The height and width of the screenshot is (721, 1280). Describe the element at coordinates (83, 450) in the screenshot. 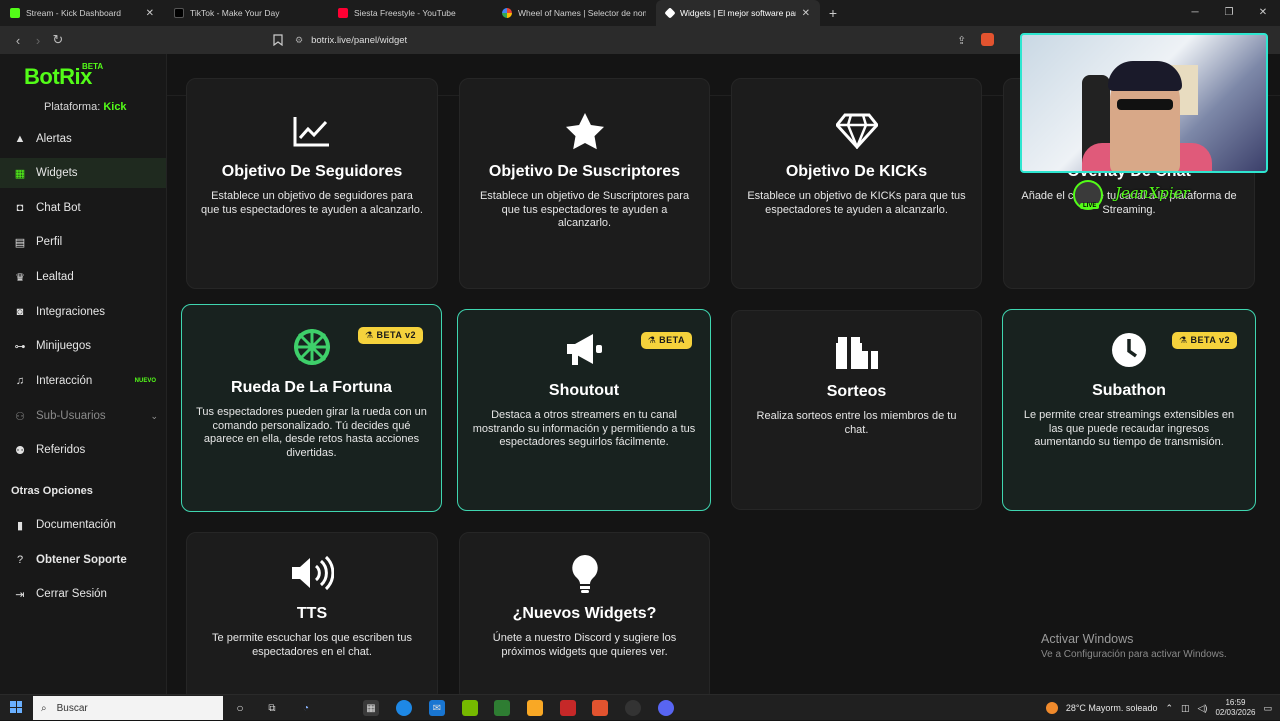

I see `sidebar-item-referidos: ⚉ Referidos` at that location.